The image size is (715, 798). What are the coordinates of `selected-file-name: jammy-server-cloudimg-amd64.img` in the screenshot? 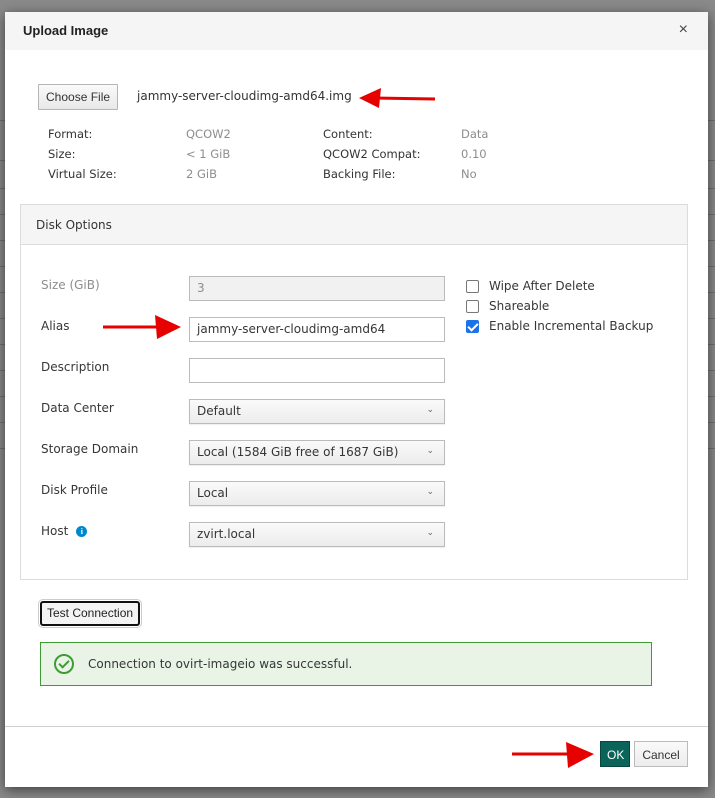 It's located at (244, 96).